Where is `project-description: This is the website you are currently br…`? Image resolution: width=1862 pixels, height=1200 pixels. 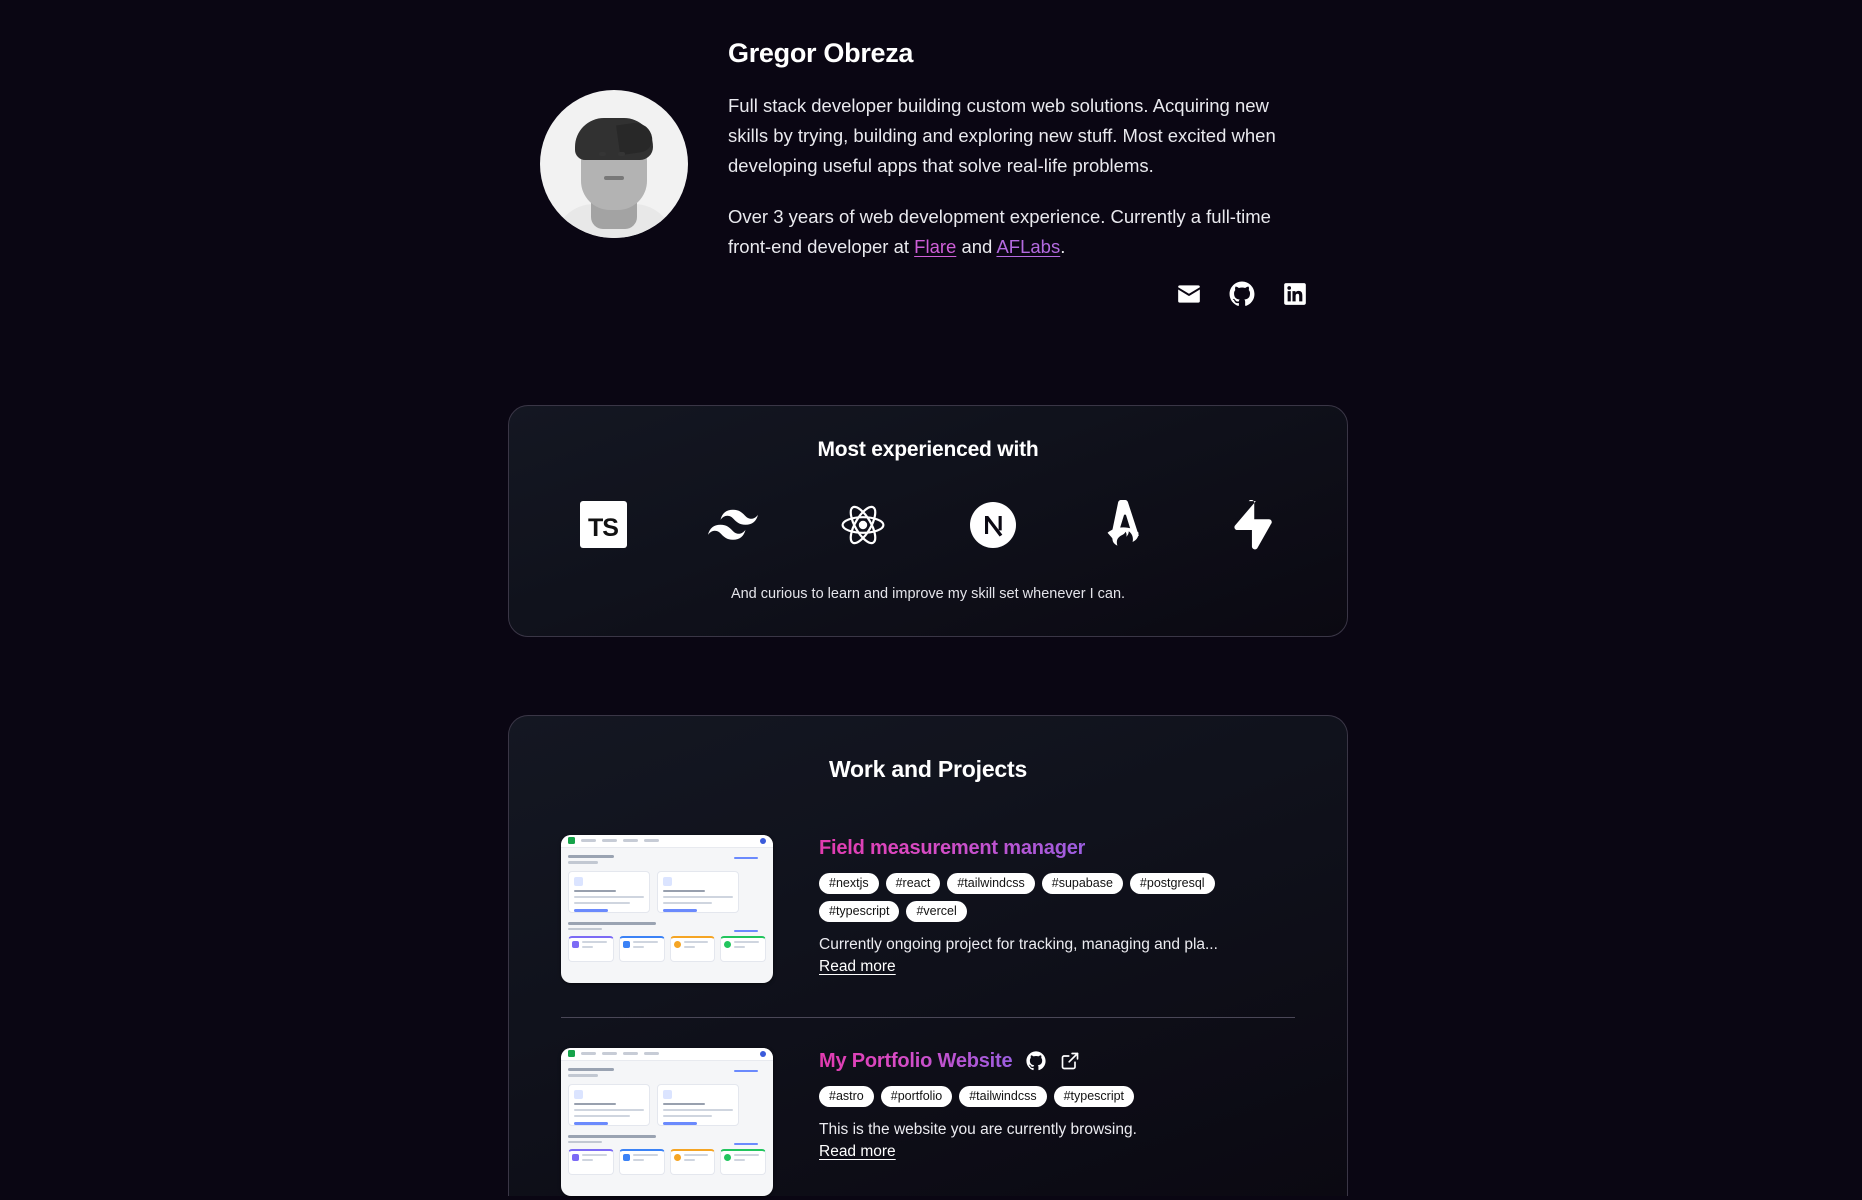
project-description: This is the website you are currently br… is located at coordinates (978, 1129).